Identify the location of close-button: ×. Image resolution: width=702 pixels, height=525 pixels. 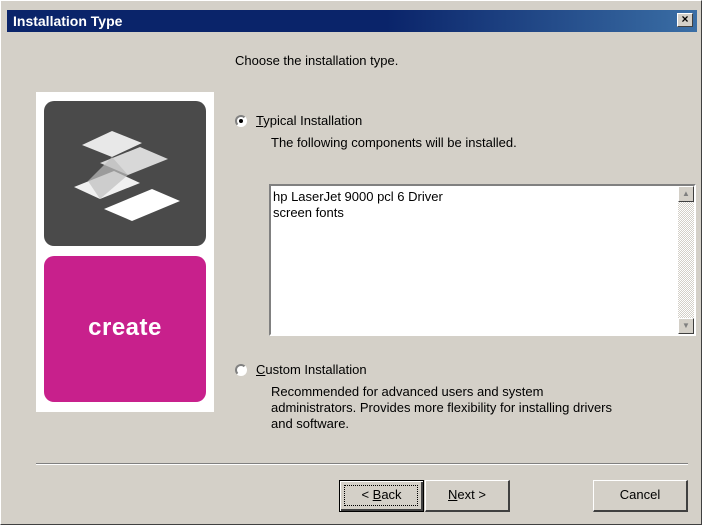
(685, 20).